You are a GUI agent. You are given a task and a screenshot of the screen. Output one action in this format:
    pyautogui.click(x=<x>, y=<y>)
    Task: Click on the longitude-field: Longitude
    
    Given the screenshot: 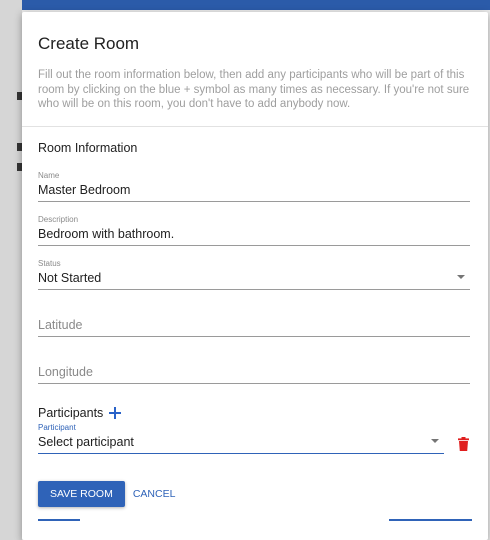 What is the action you would take?
    pyautogui.click(x=254, y=371)
    